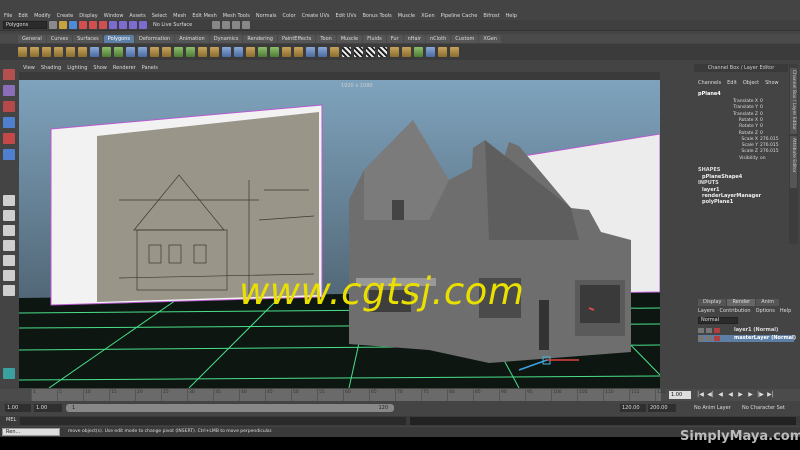  I want to click on harden-edge-icon, so click(406, 52).